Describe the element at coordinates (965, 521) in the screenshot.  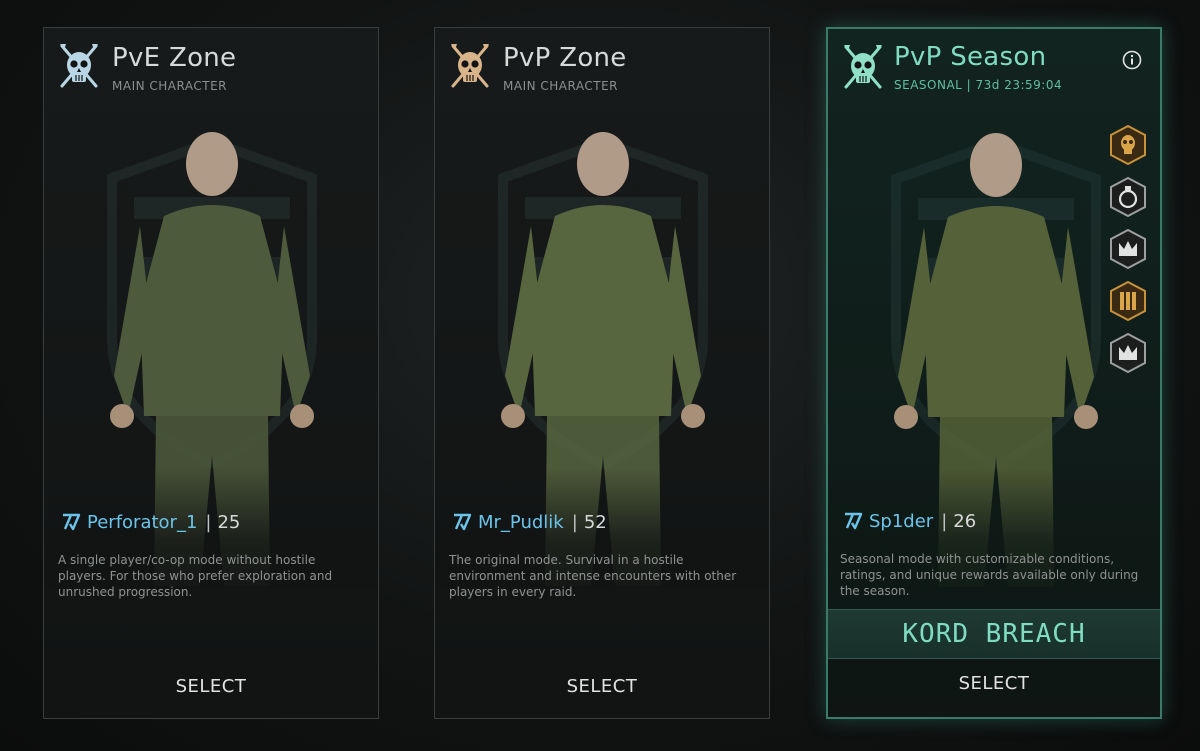
I see `player-level: 26` at that location.